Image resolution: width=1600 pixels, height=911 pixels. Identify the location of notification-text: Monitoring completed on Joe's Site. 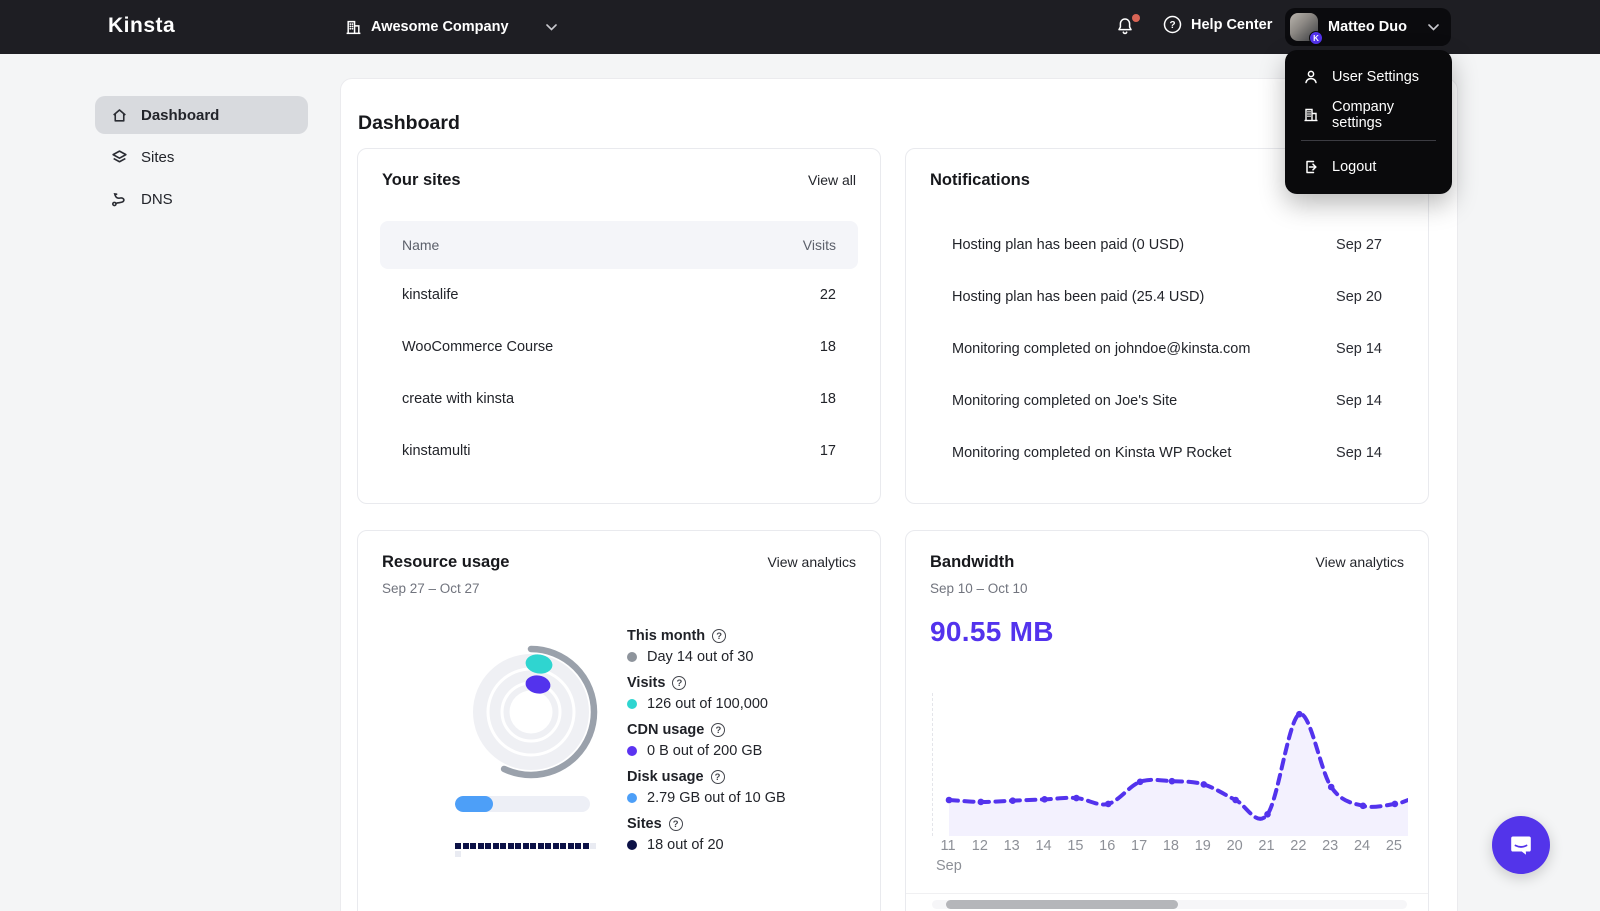
(1065, 401).